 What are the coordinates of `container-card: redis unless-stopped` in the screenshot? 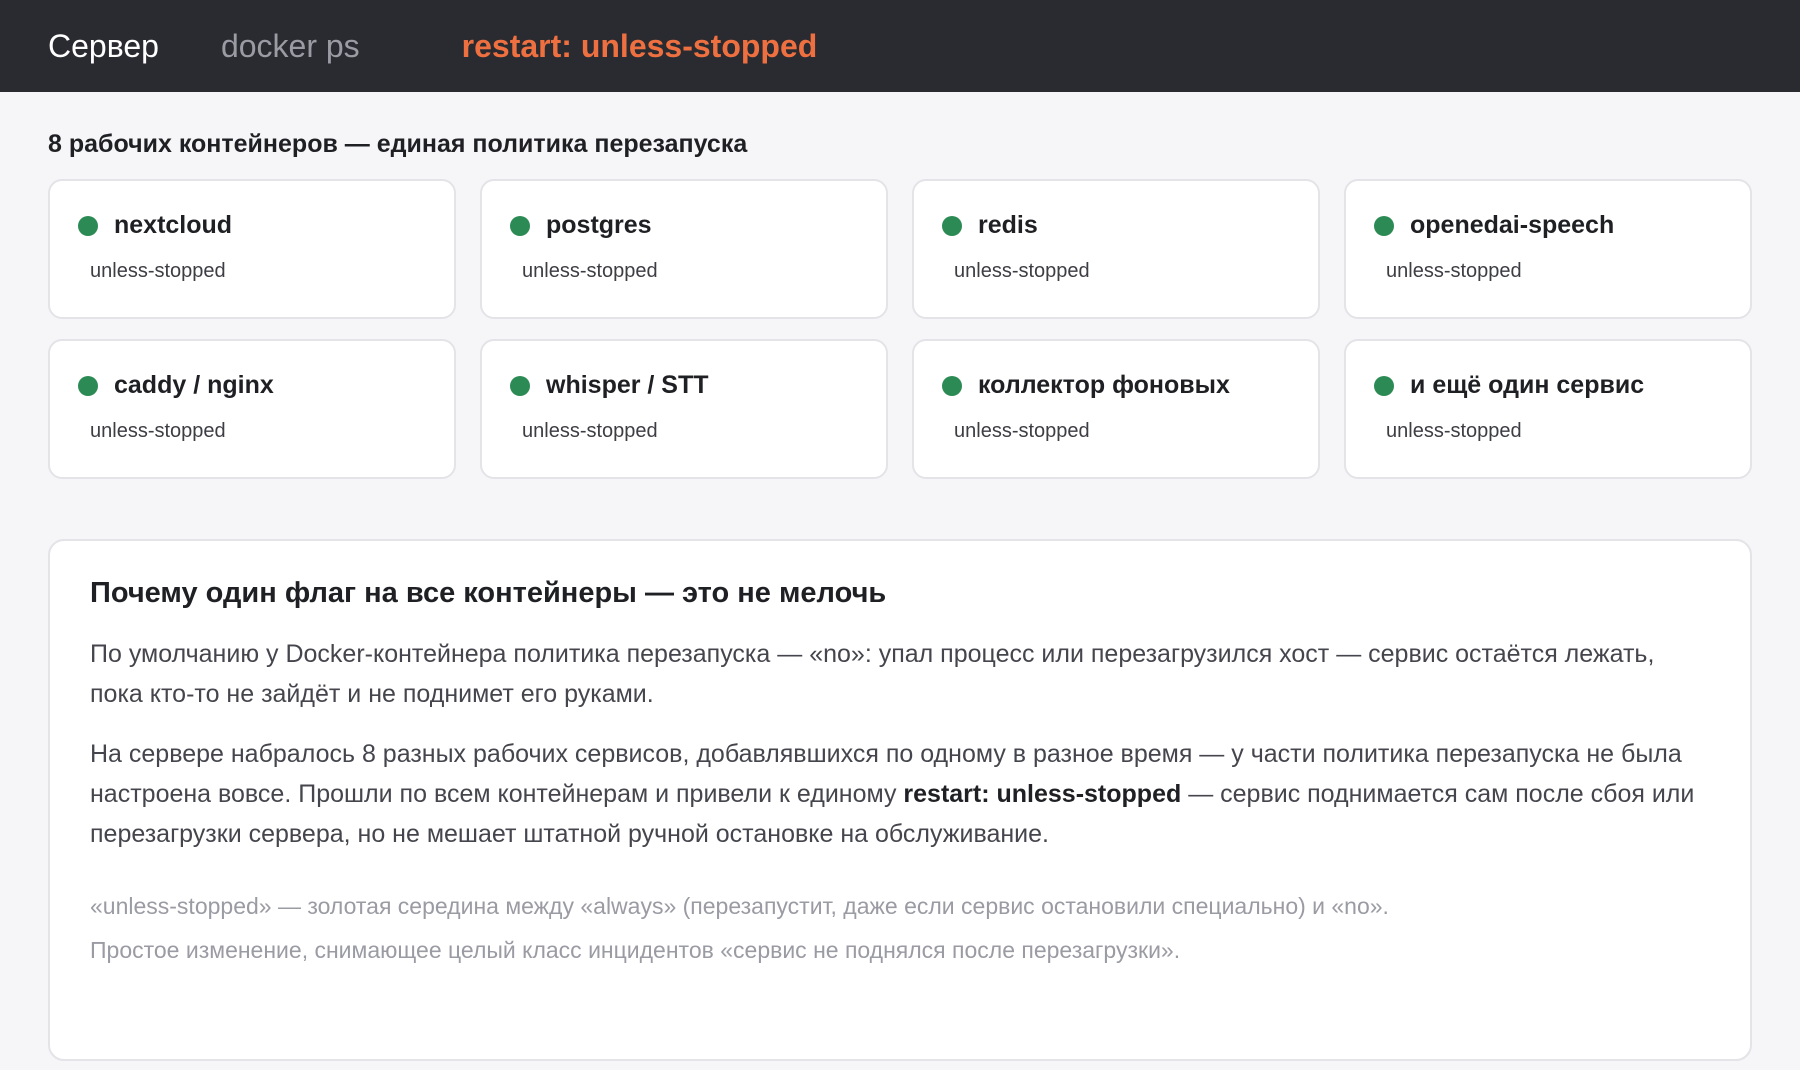 It's located at (1116, 249).